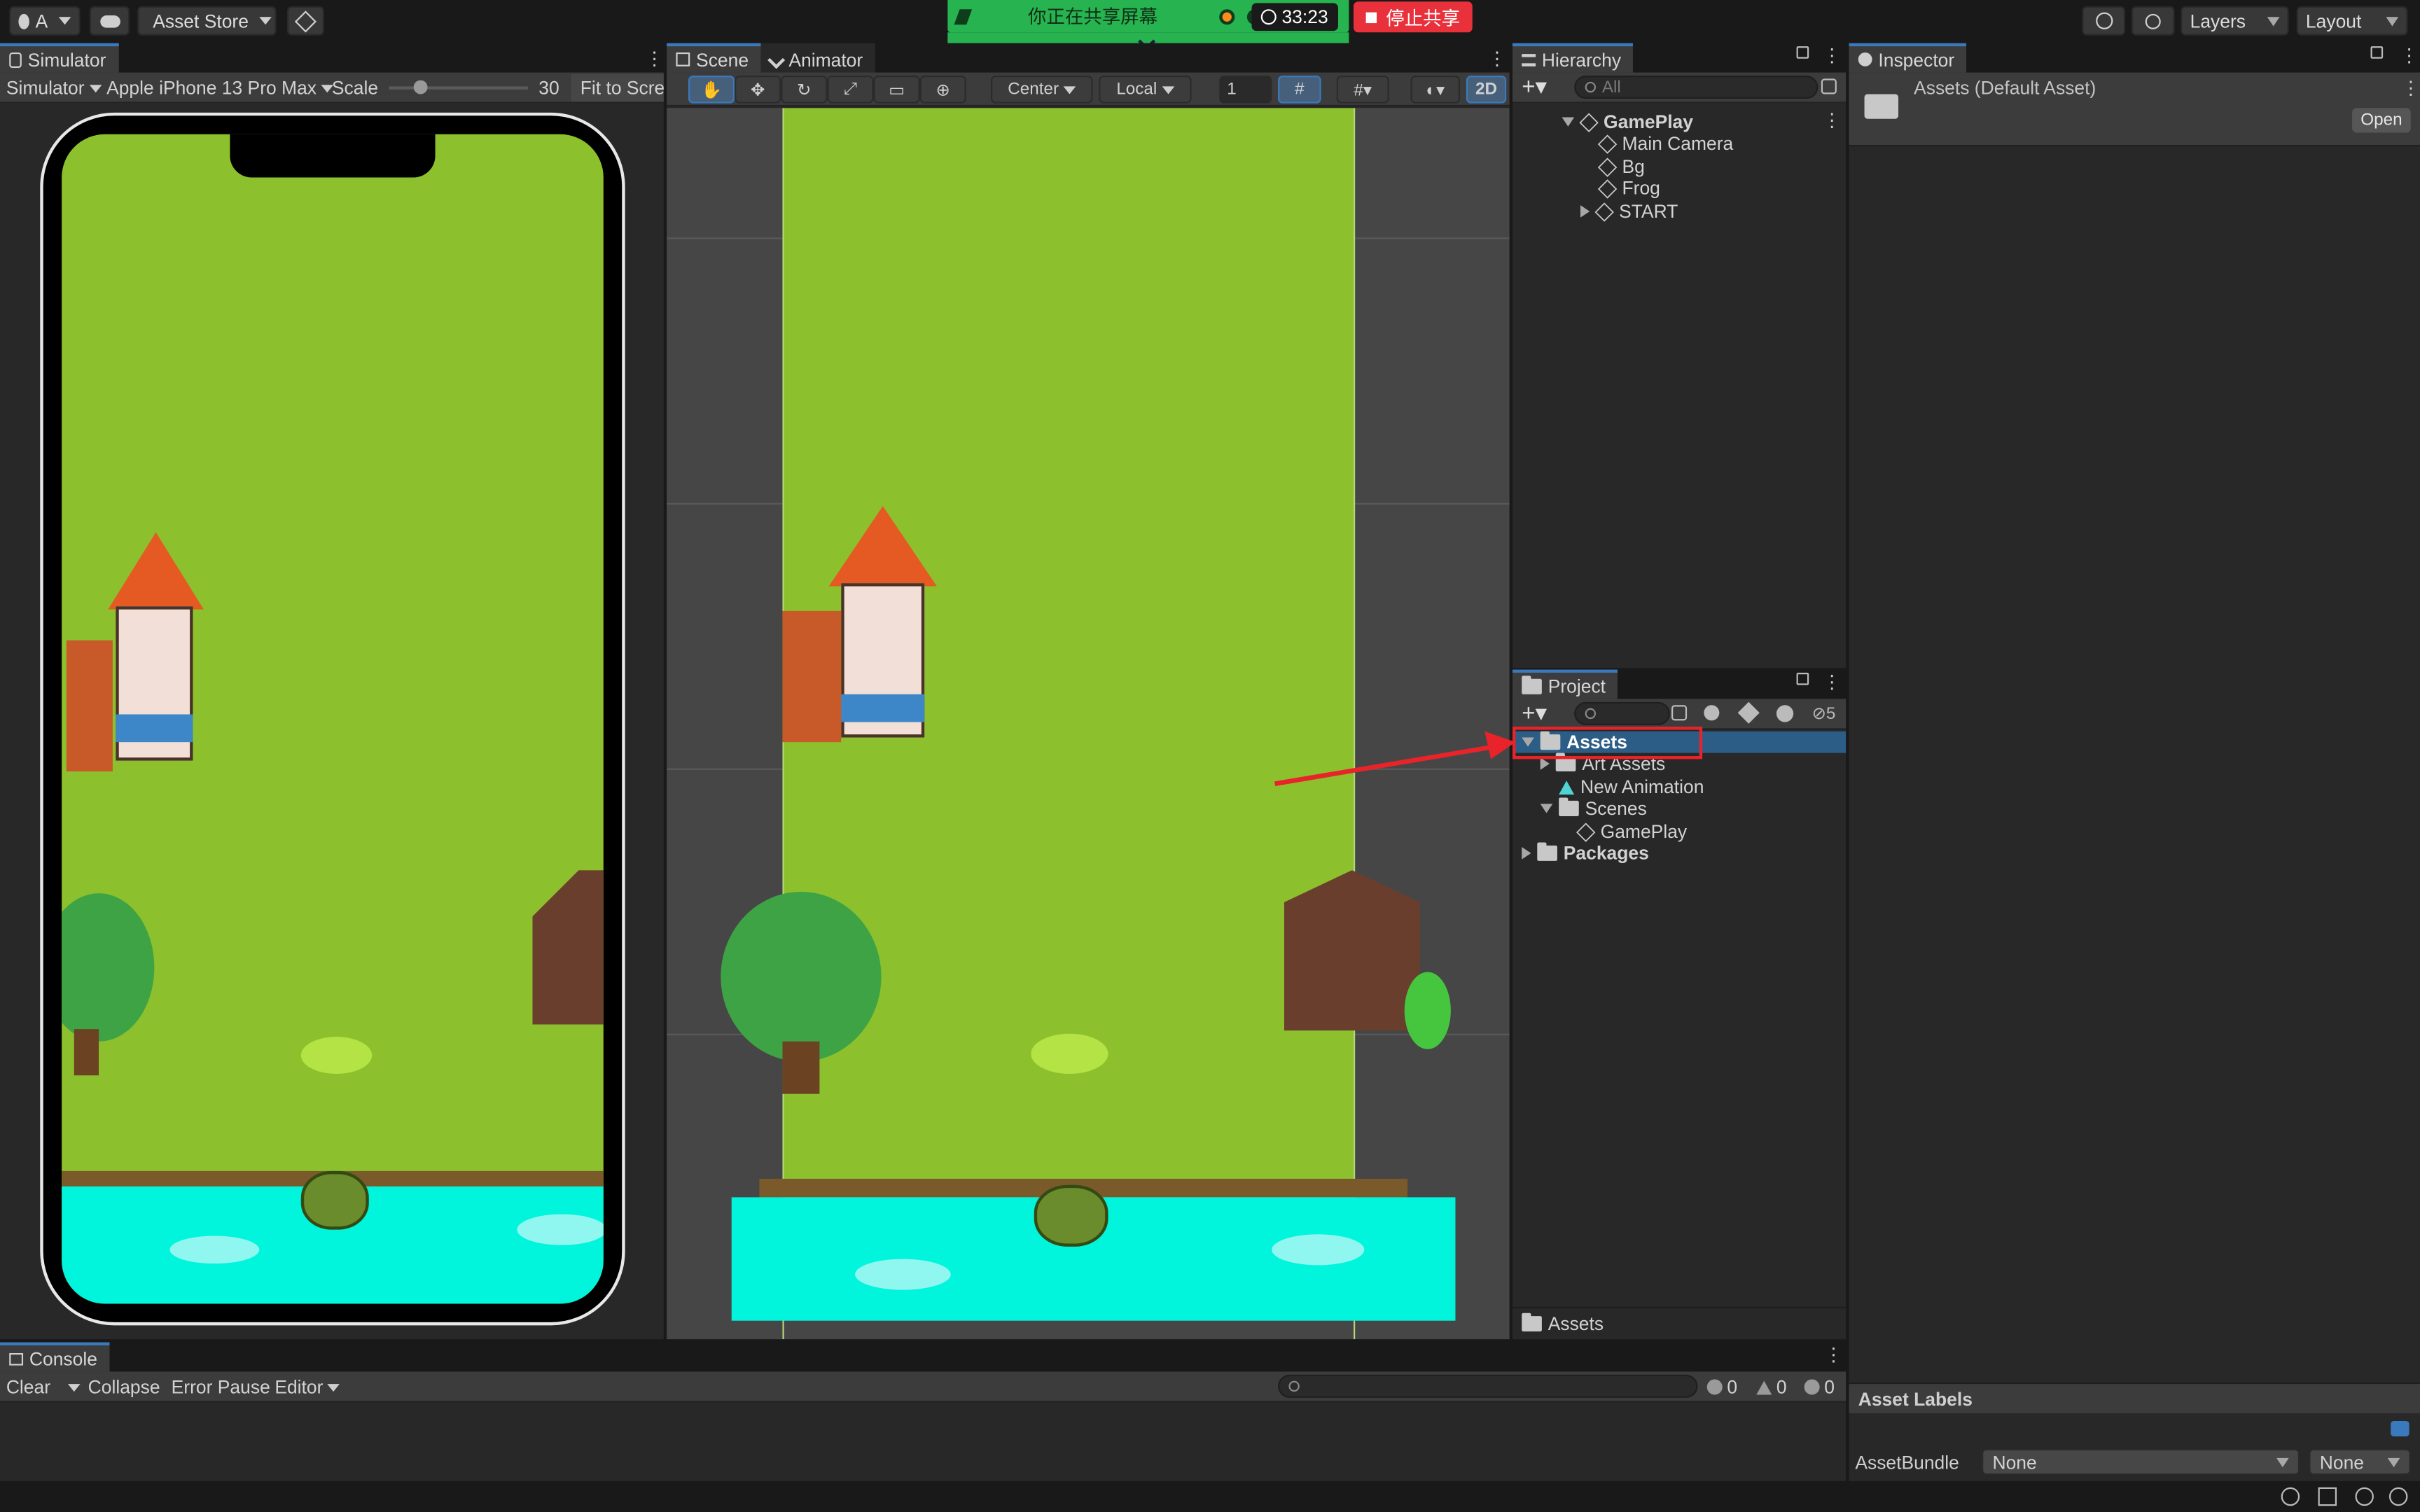 The width and height of the screenshot is (2420, 1512). I want to click on scene-search-icon, so click(1829, 86).